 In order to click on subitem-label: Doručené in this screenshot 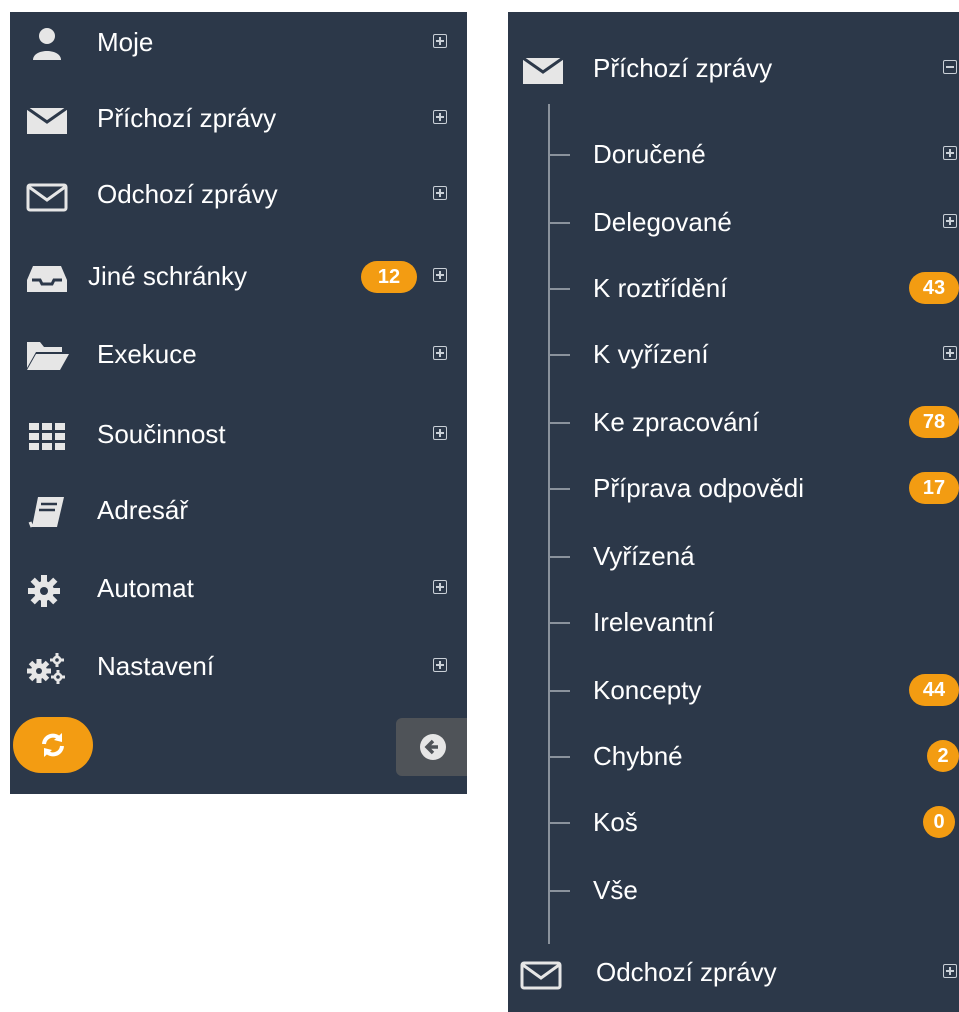, I will do `click(649, 154)`.